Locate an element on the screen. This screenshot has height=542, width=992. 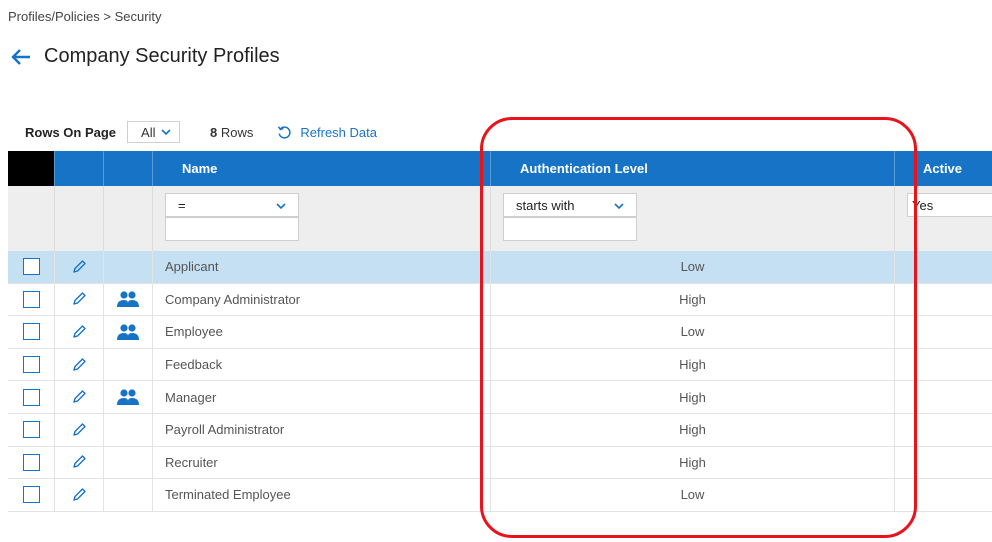
table-row: Feedback High is located at coordinates (500, 365).